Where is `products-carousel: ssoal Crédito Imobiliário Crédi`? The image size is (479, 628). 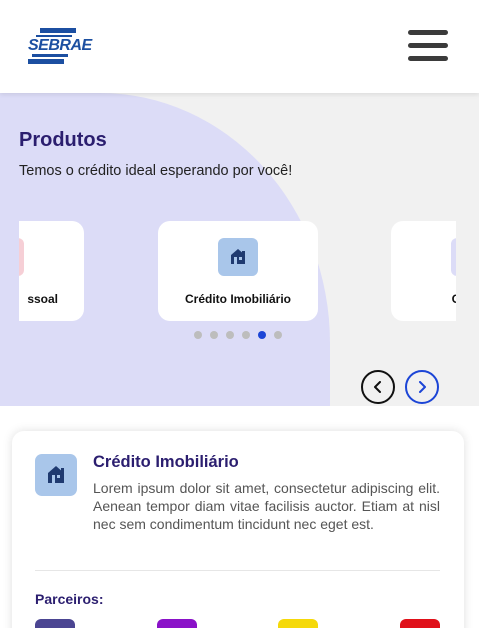 products-carousel: ssoal Crédito Imobiliário Crédi is located at coordinates (237, 271).